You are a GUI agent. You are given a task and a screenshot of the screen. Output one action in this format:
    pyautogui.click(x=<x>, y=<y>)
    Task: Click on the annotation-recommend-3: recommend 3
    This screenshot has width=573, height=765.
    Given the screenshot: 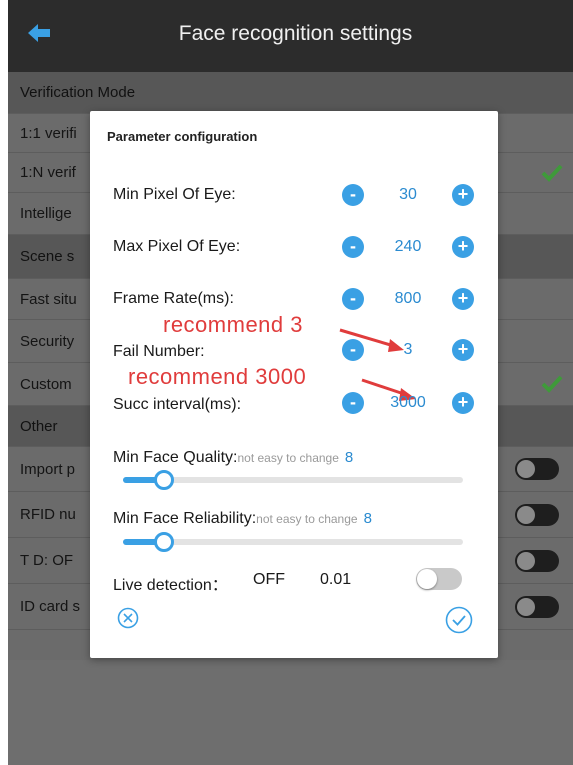 What is the action you would take?
    pyautogui.click(x=233, y=324)
    